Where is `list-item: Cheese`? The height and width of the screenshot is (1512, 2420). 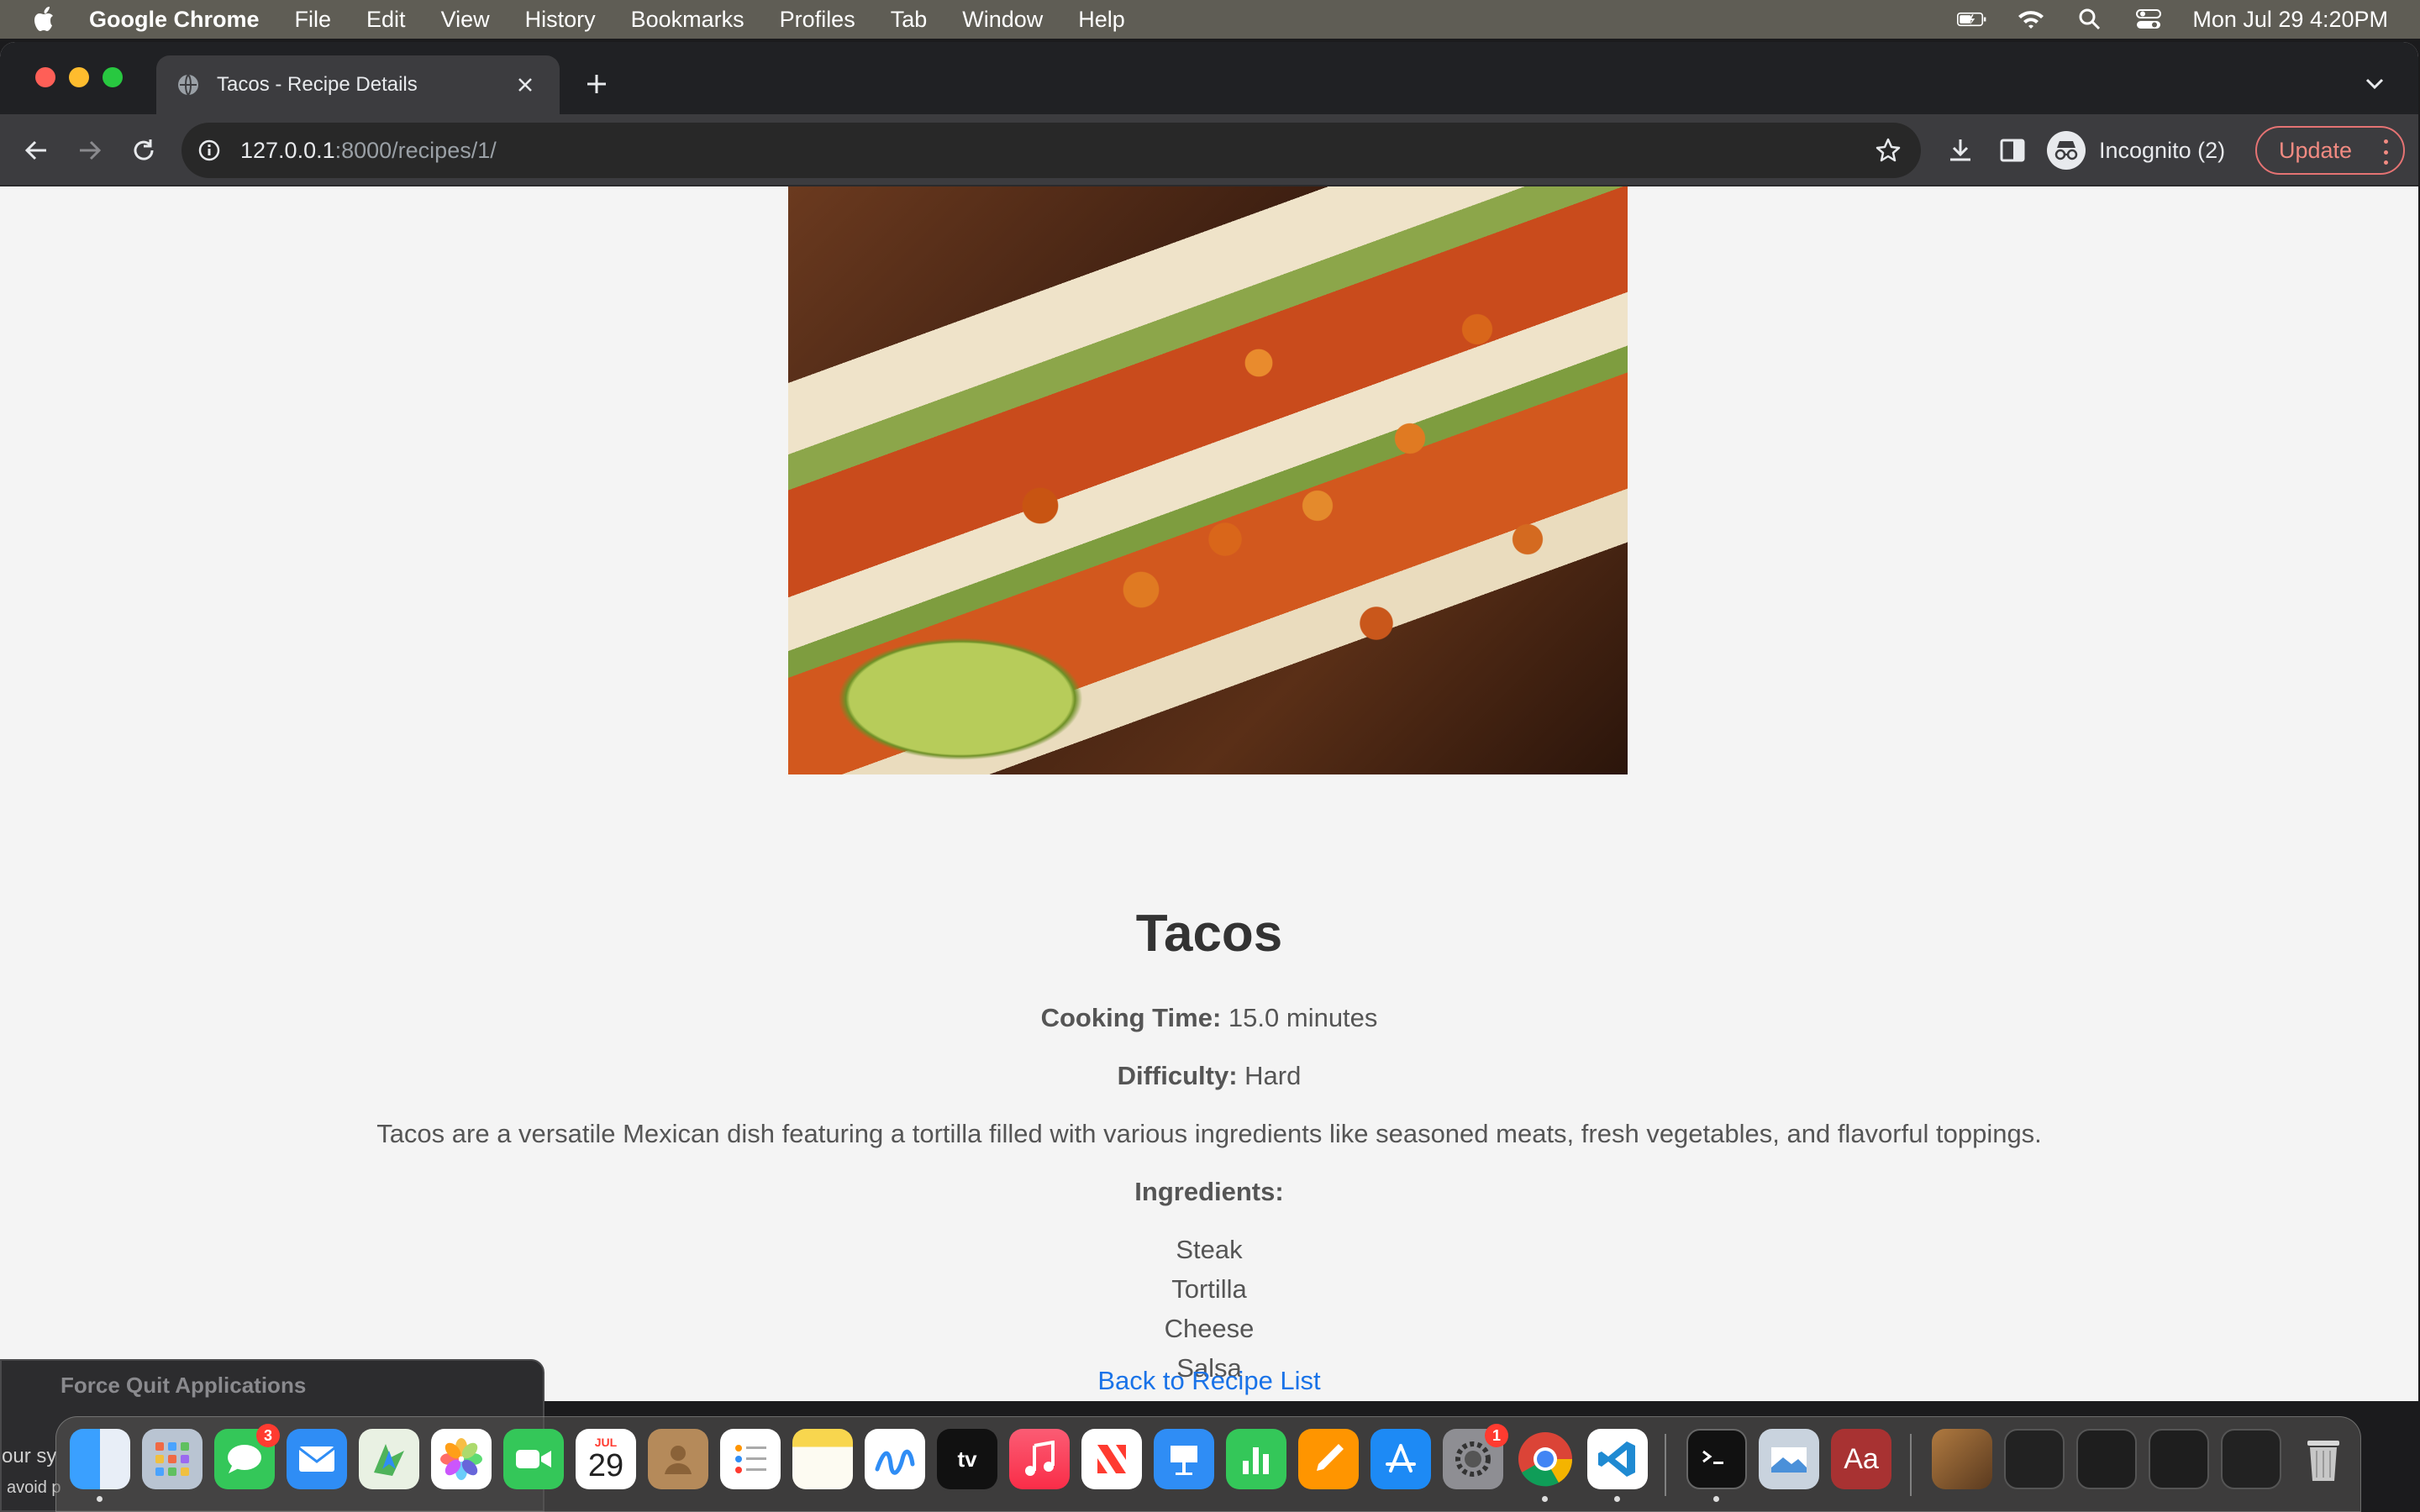
list-item: Cheese is located at coordinates (1209, 1328).